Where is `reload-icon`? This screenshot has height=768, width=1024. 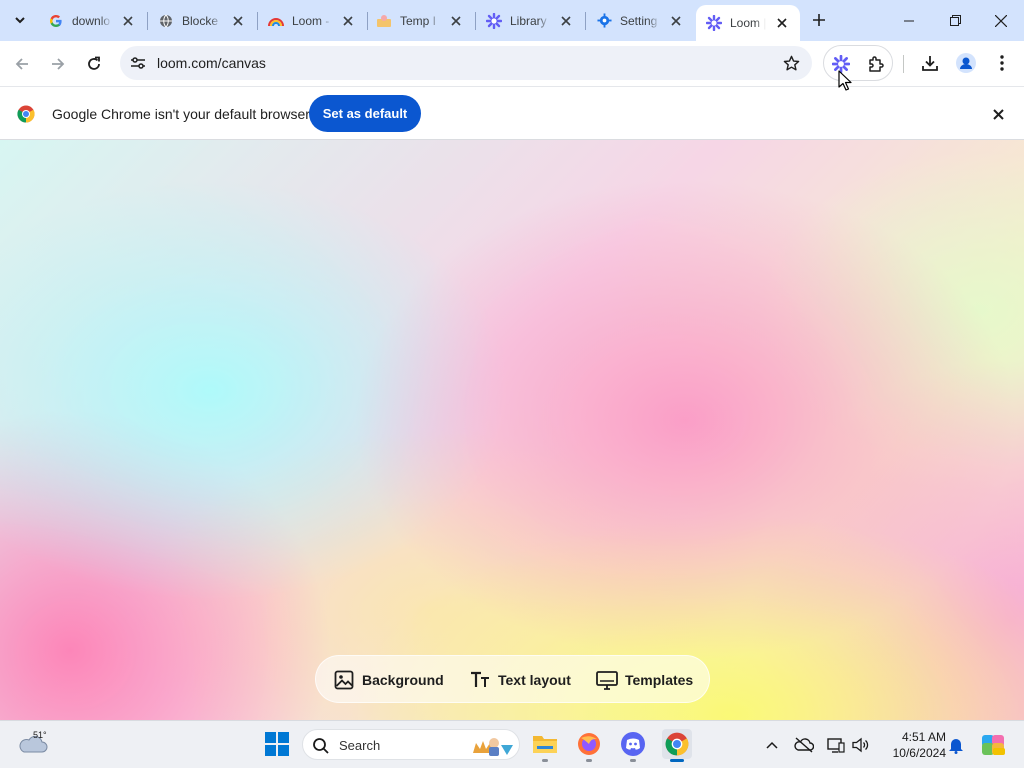
reload-icon is located at coordinates (94, 63).